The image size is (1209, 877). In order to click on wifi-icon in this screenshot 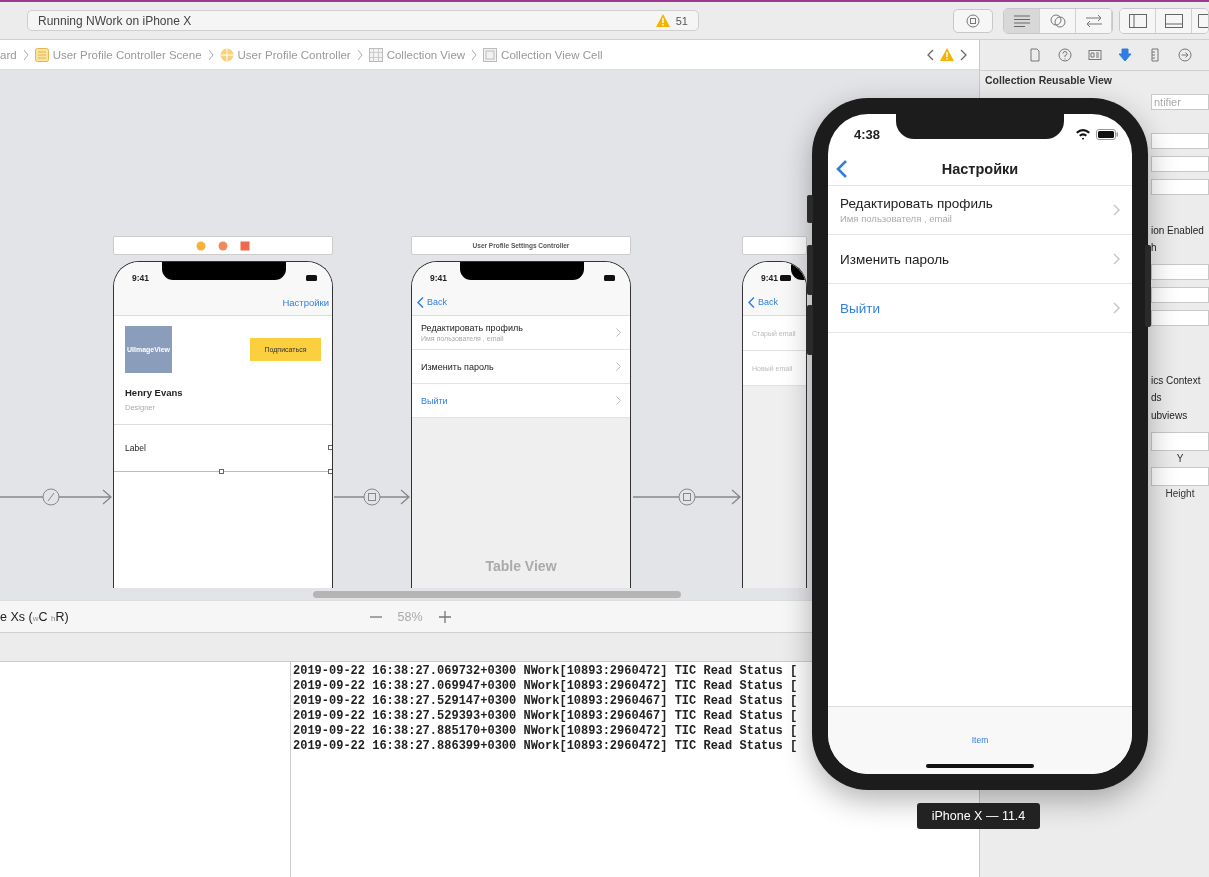, I will do `click(1083, 134)`.